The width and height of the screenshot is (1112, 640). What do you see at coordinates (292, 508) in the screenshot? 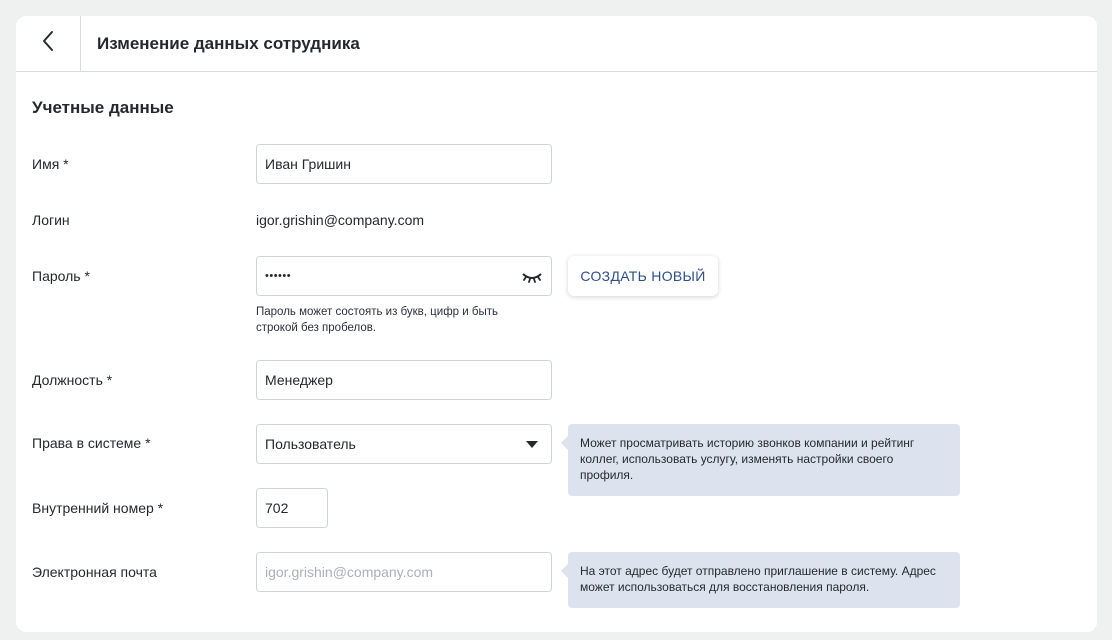
I see `extension-input: 702` at bounding box center [292, 508].